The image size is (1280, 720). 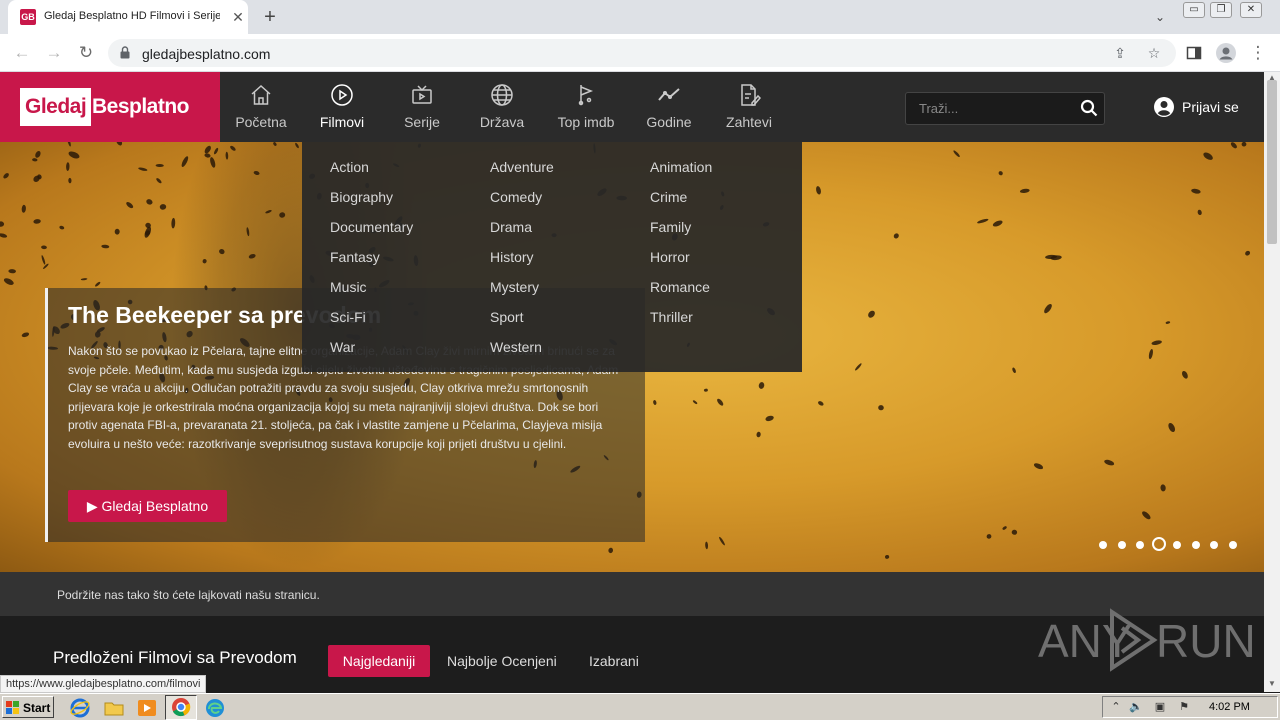 What do you see at coordinates (379, 661) in the screenshot?
I see `tab-najgledaniji: Najgledaniji` at bounding box center [379, 661].